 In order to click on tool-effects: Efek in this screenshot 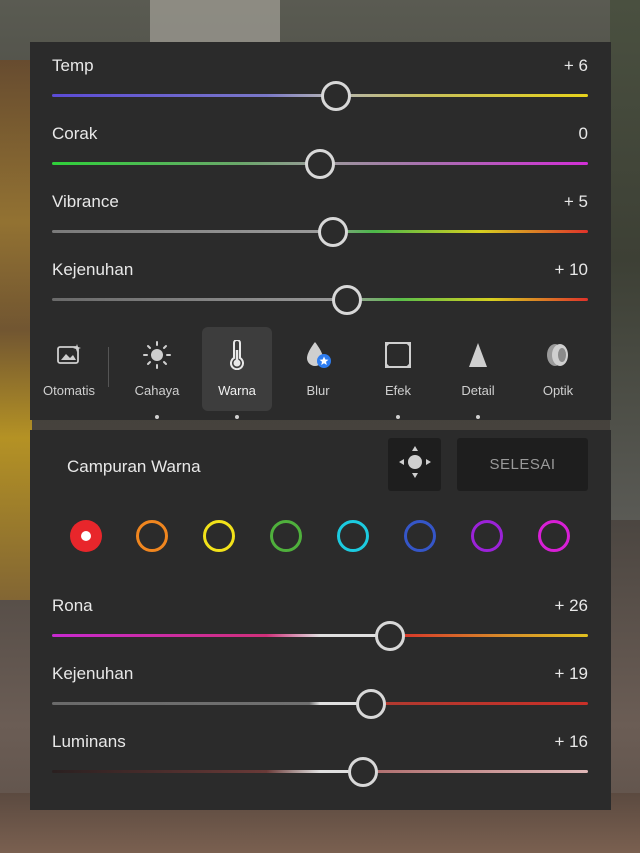, I will do `click(398, 373)`.